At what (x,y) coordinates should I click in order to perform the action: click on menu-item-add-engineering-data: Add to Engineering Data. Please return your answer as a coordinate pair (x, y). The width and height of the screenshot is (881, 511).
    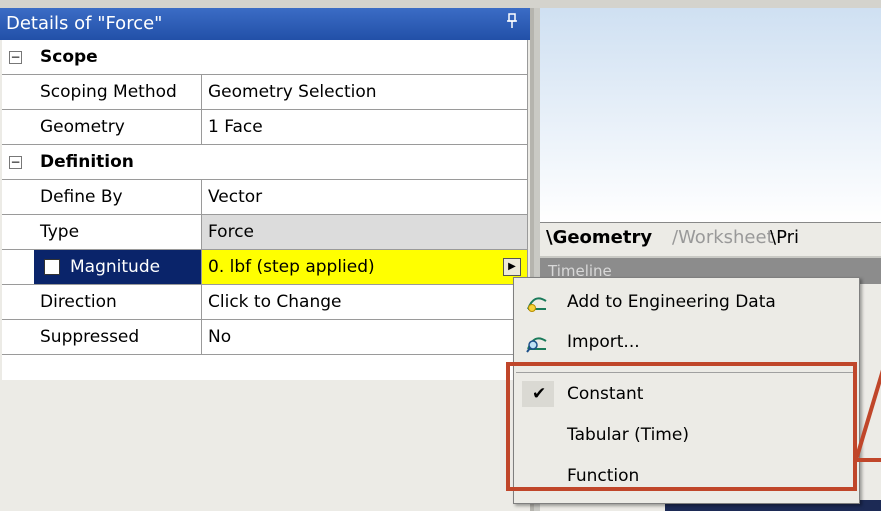
    Looking at the image, I should click on (686, 302).